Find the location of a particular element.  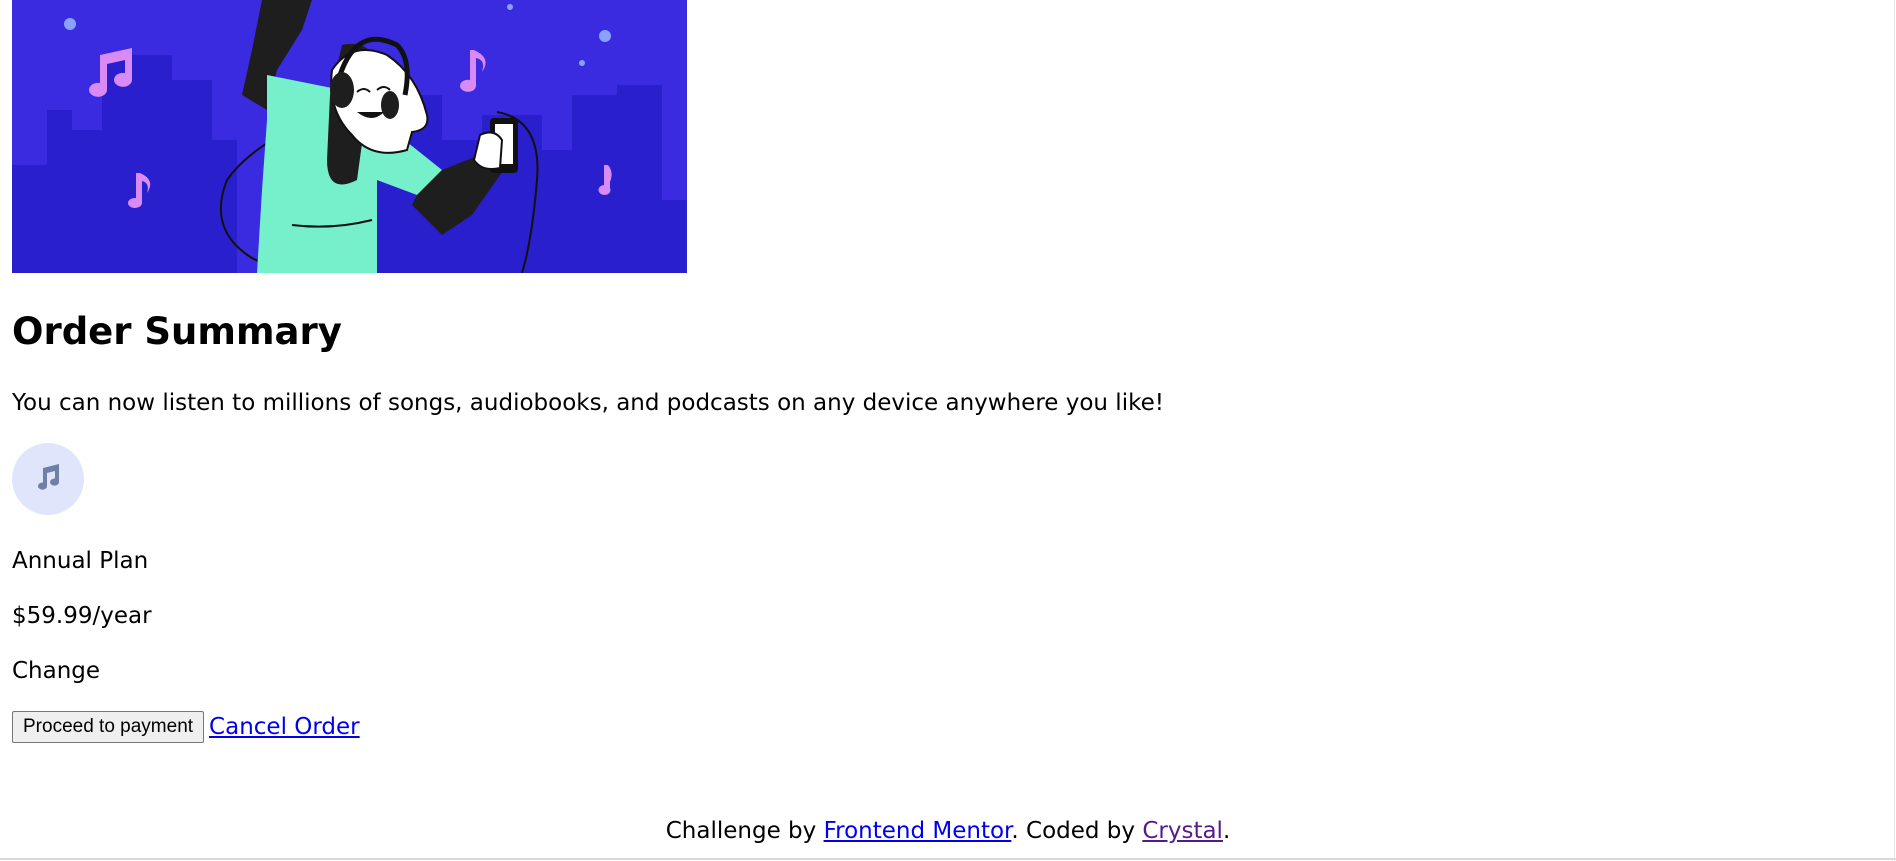

music-icon-badge is located at coordinates (48, 479).